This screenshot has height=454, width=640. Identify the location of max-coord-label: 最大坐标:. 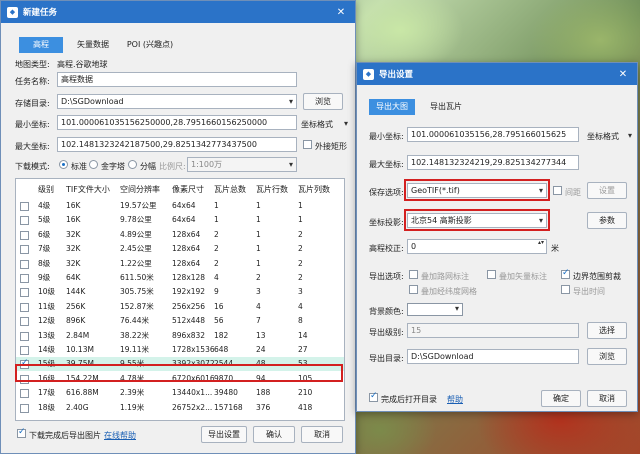
(386, 164).